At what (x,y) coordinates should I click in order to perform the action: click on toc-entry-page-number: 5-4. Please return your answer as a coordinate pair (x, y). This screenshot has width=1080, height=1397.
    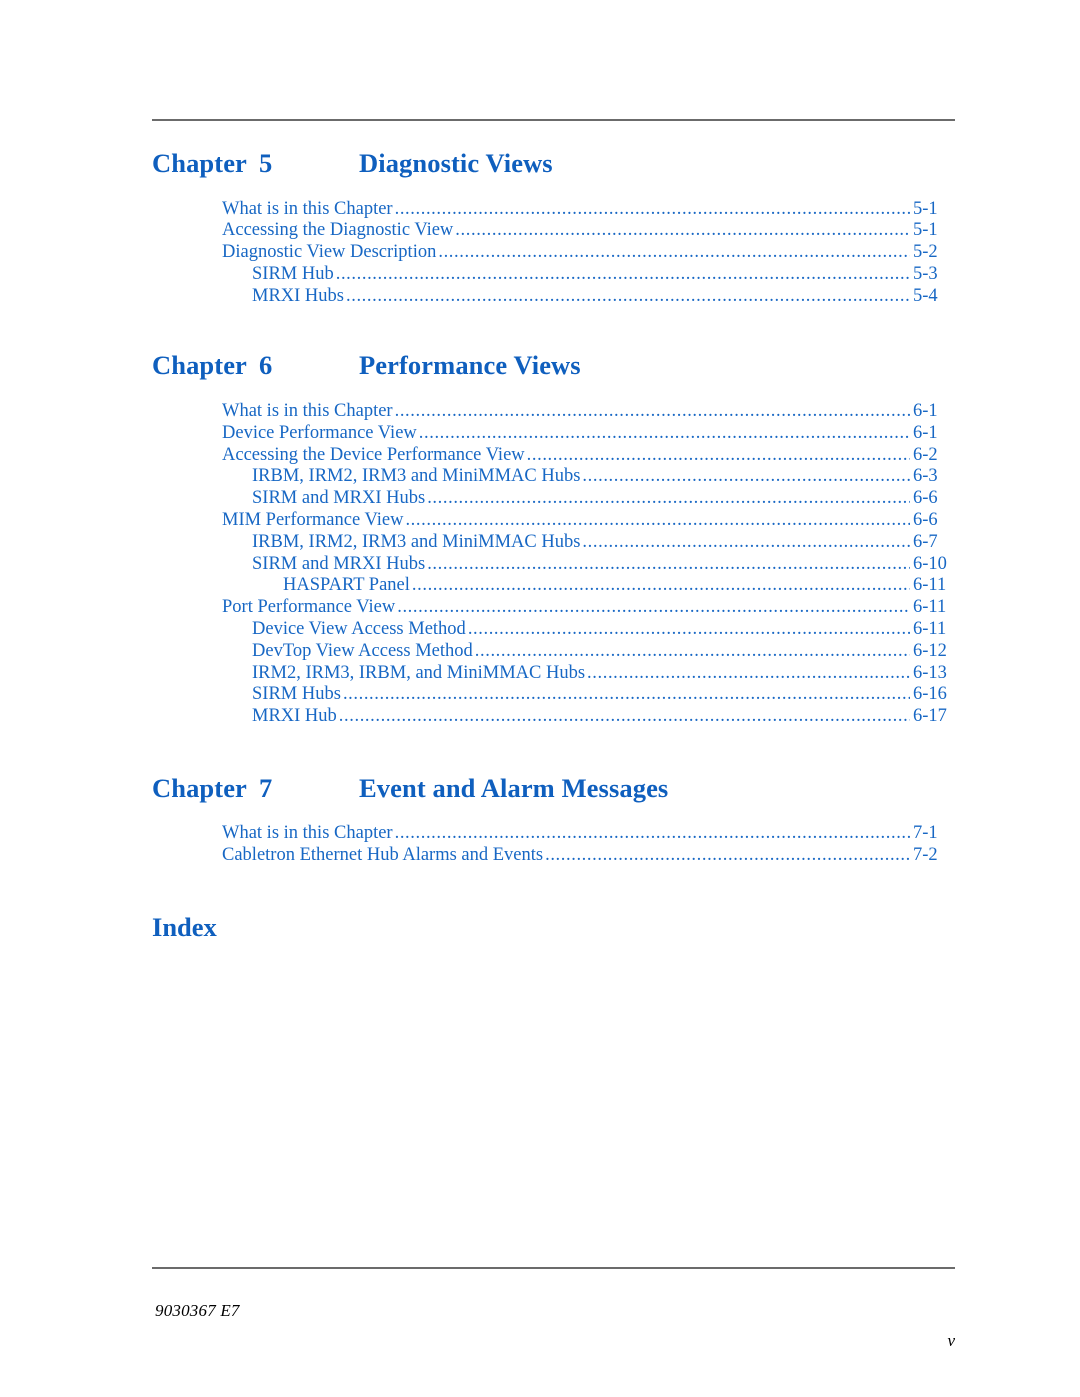
    Looking at the image, I should click on (925, 295).